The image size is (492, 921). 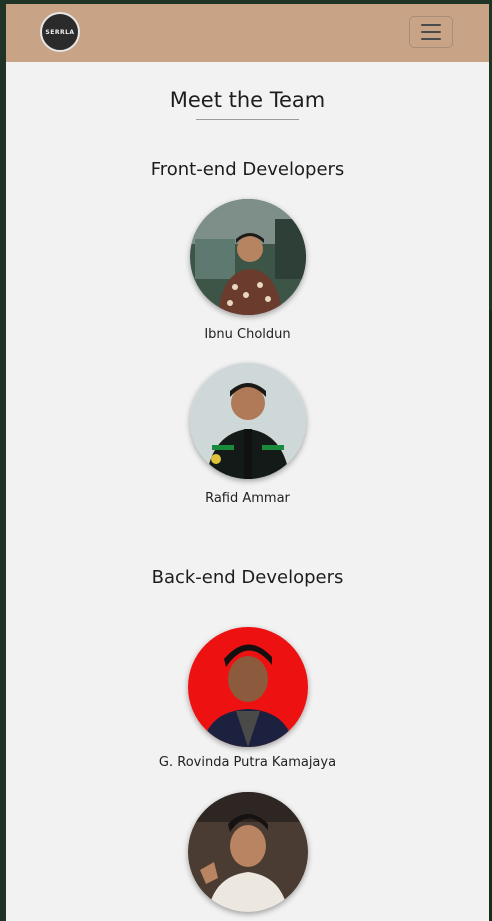 I want to click on logo-text: SERRLA, so click(x=60, y=32).